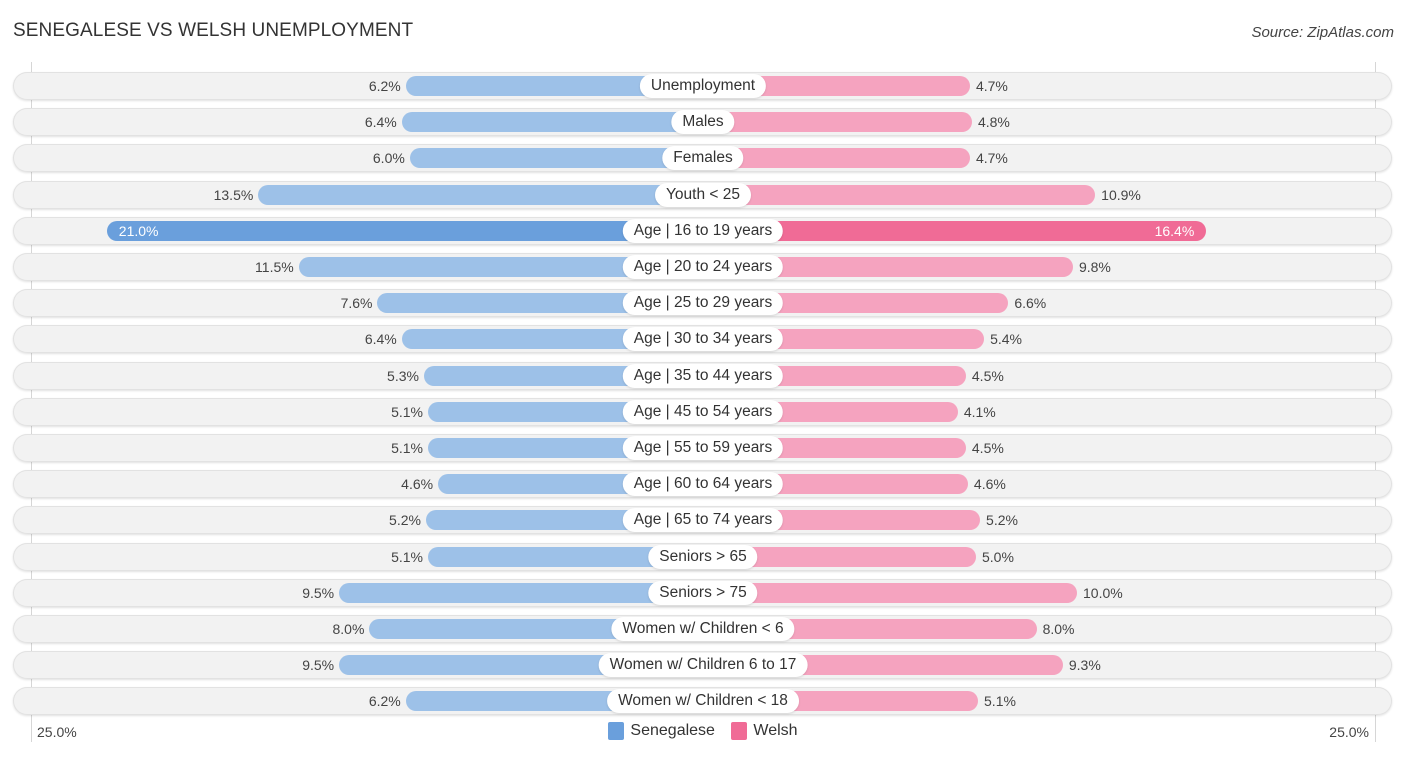 This screenshot has width=1406, height=757. Describe the element at coordinates (703, 484) in the screenshot. I see `category-label: Age | 60 to 64 years` at that location.